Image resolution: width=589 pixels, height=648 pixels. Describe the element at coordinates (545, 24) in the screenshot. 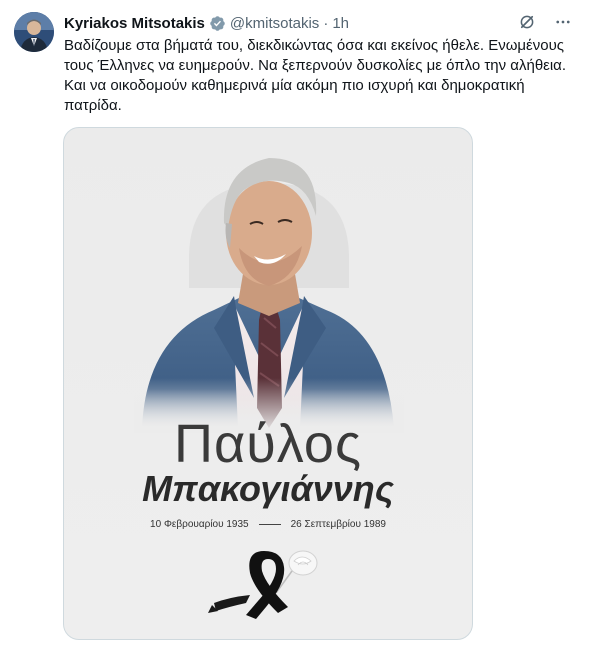

I see `header-actions` at that location.